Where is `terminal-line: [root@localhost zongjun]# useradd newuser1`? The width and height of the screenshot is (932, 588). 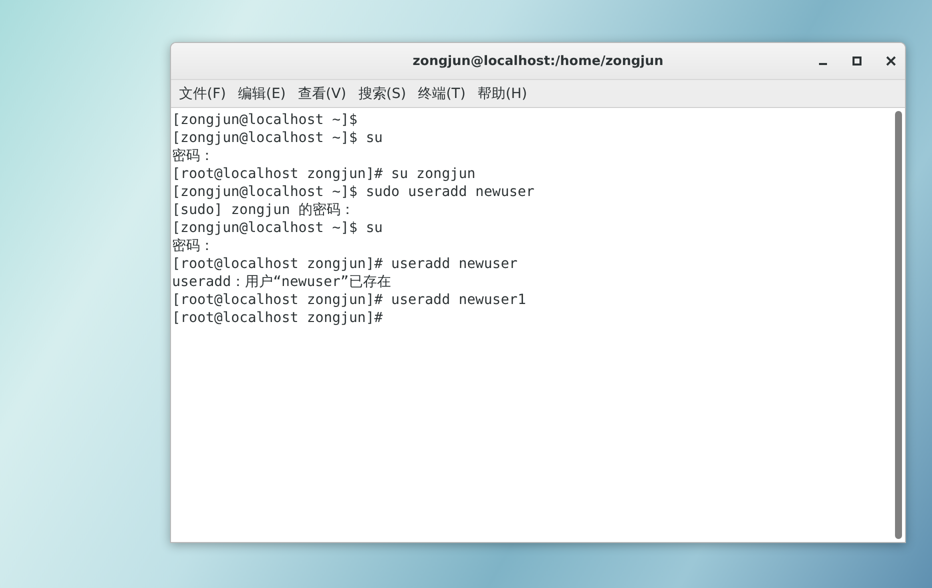 terminal-line: [root@localhost zongjun]# useradd newuser1 is located at coordinates (350, 300).